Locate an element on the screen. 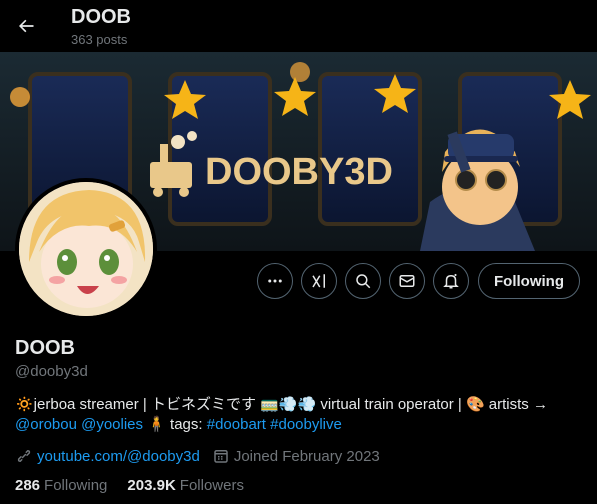 The image size is (597, 504). notifications-button is located at coordinates (451, 281).